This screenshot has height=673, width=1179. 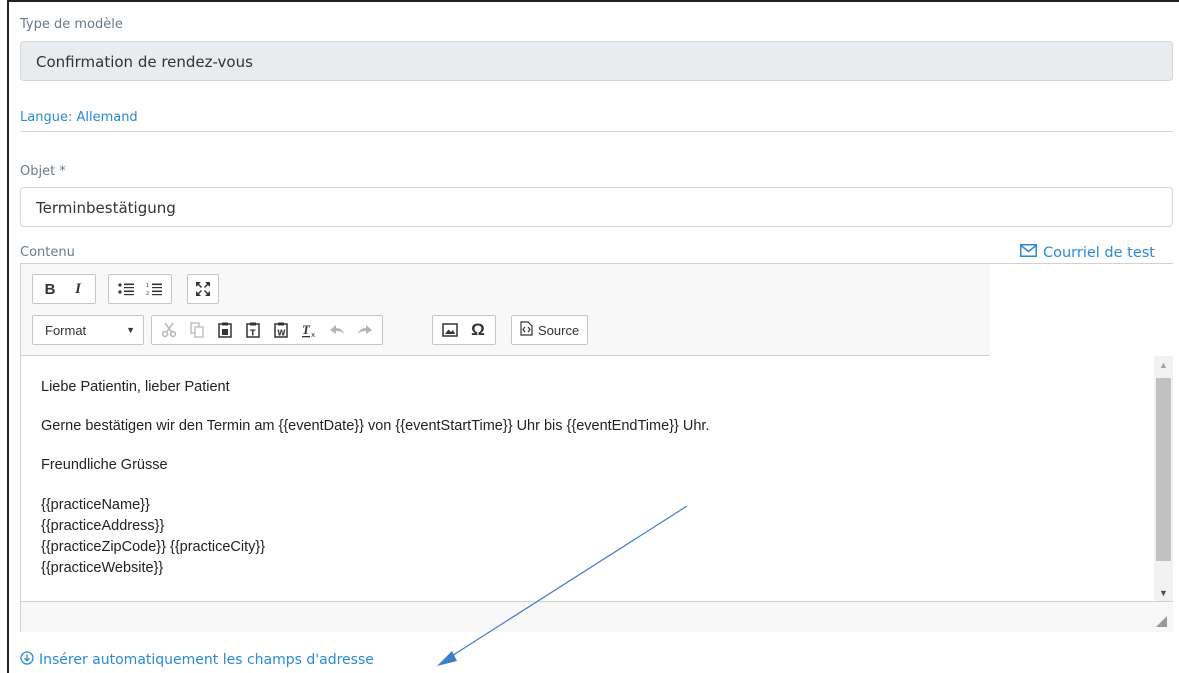 I want to click on scroll-up-icon: ▲, so click(x=1163, y=364).